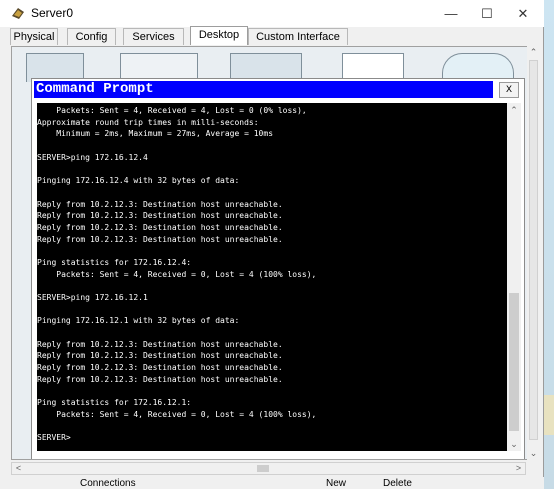 The width and height of the screenshot is (554, 491). What do you see at coordinates (272, 483) in the screenshot?
I see `footer-bar: Connections New Delete` at bounding box center [272, 483].